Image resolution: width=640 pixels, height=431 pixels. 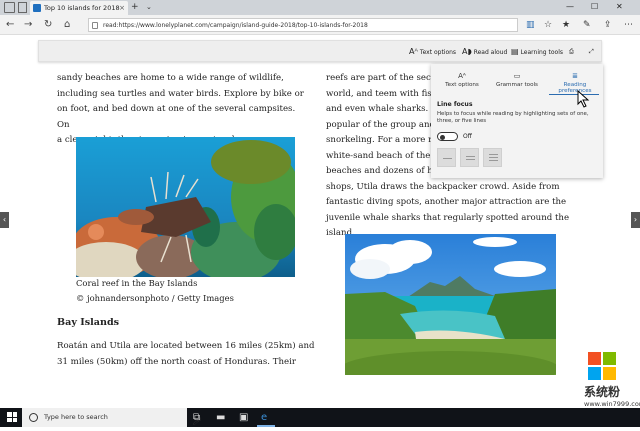 What do you see at coordinates (95, 25) in the screenshot?
I see `lock-icon` at bounding box center [95, 25].